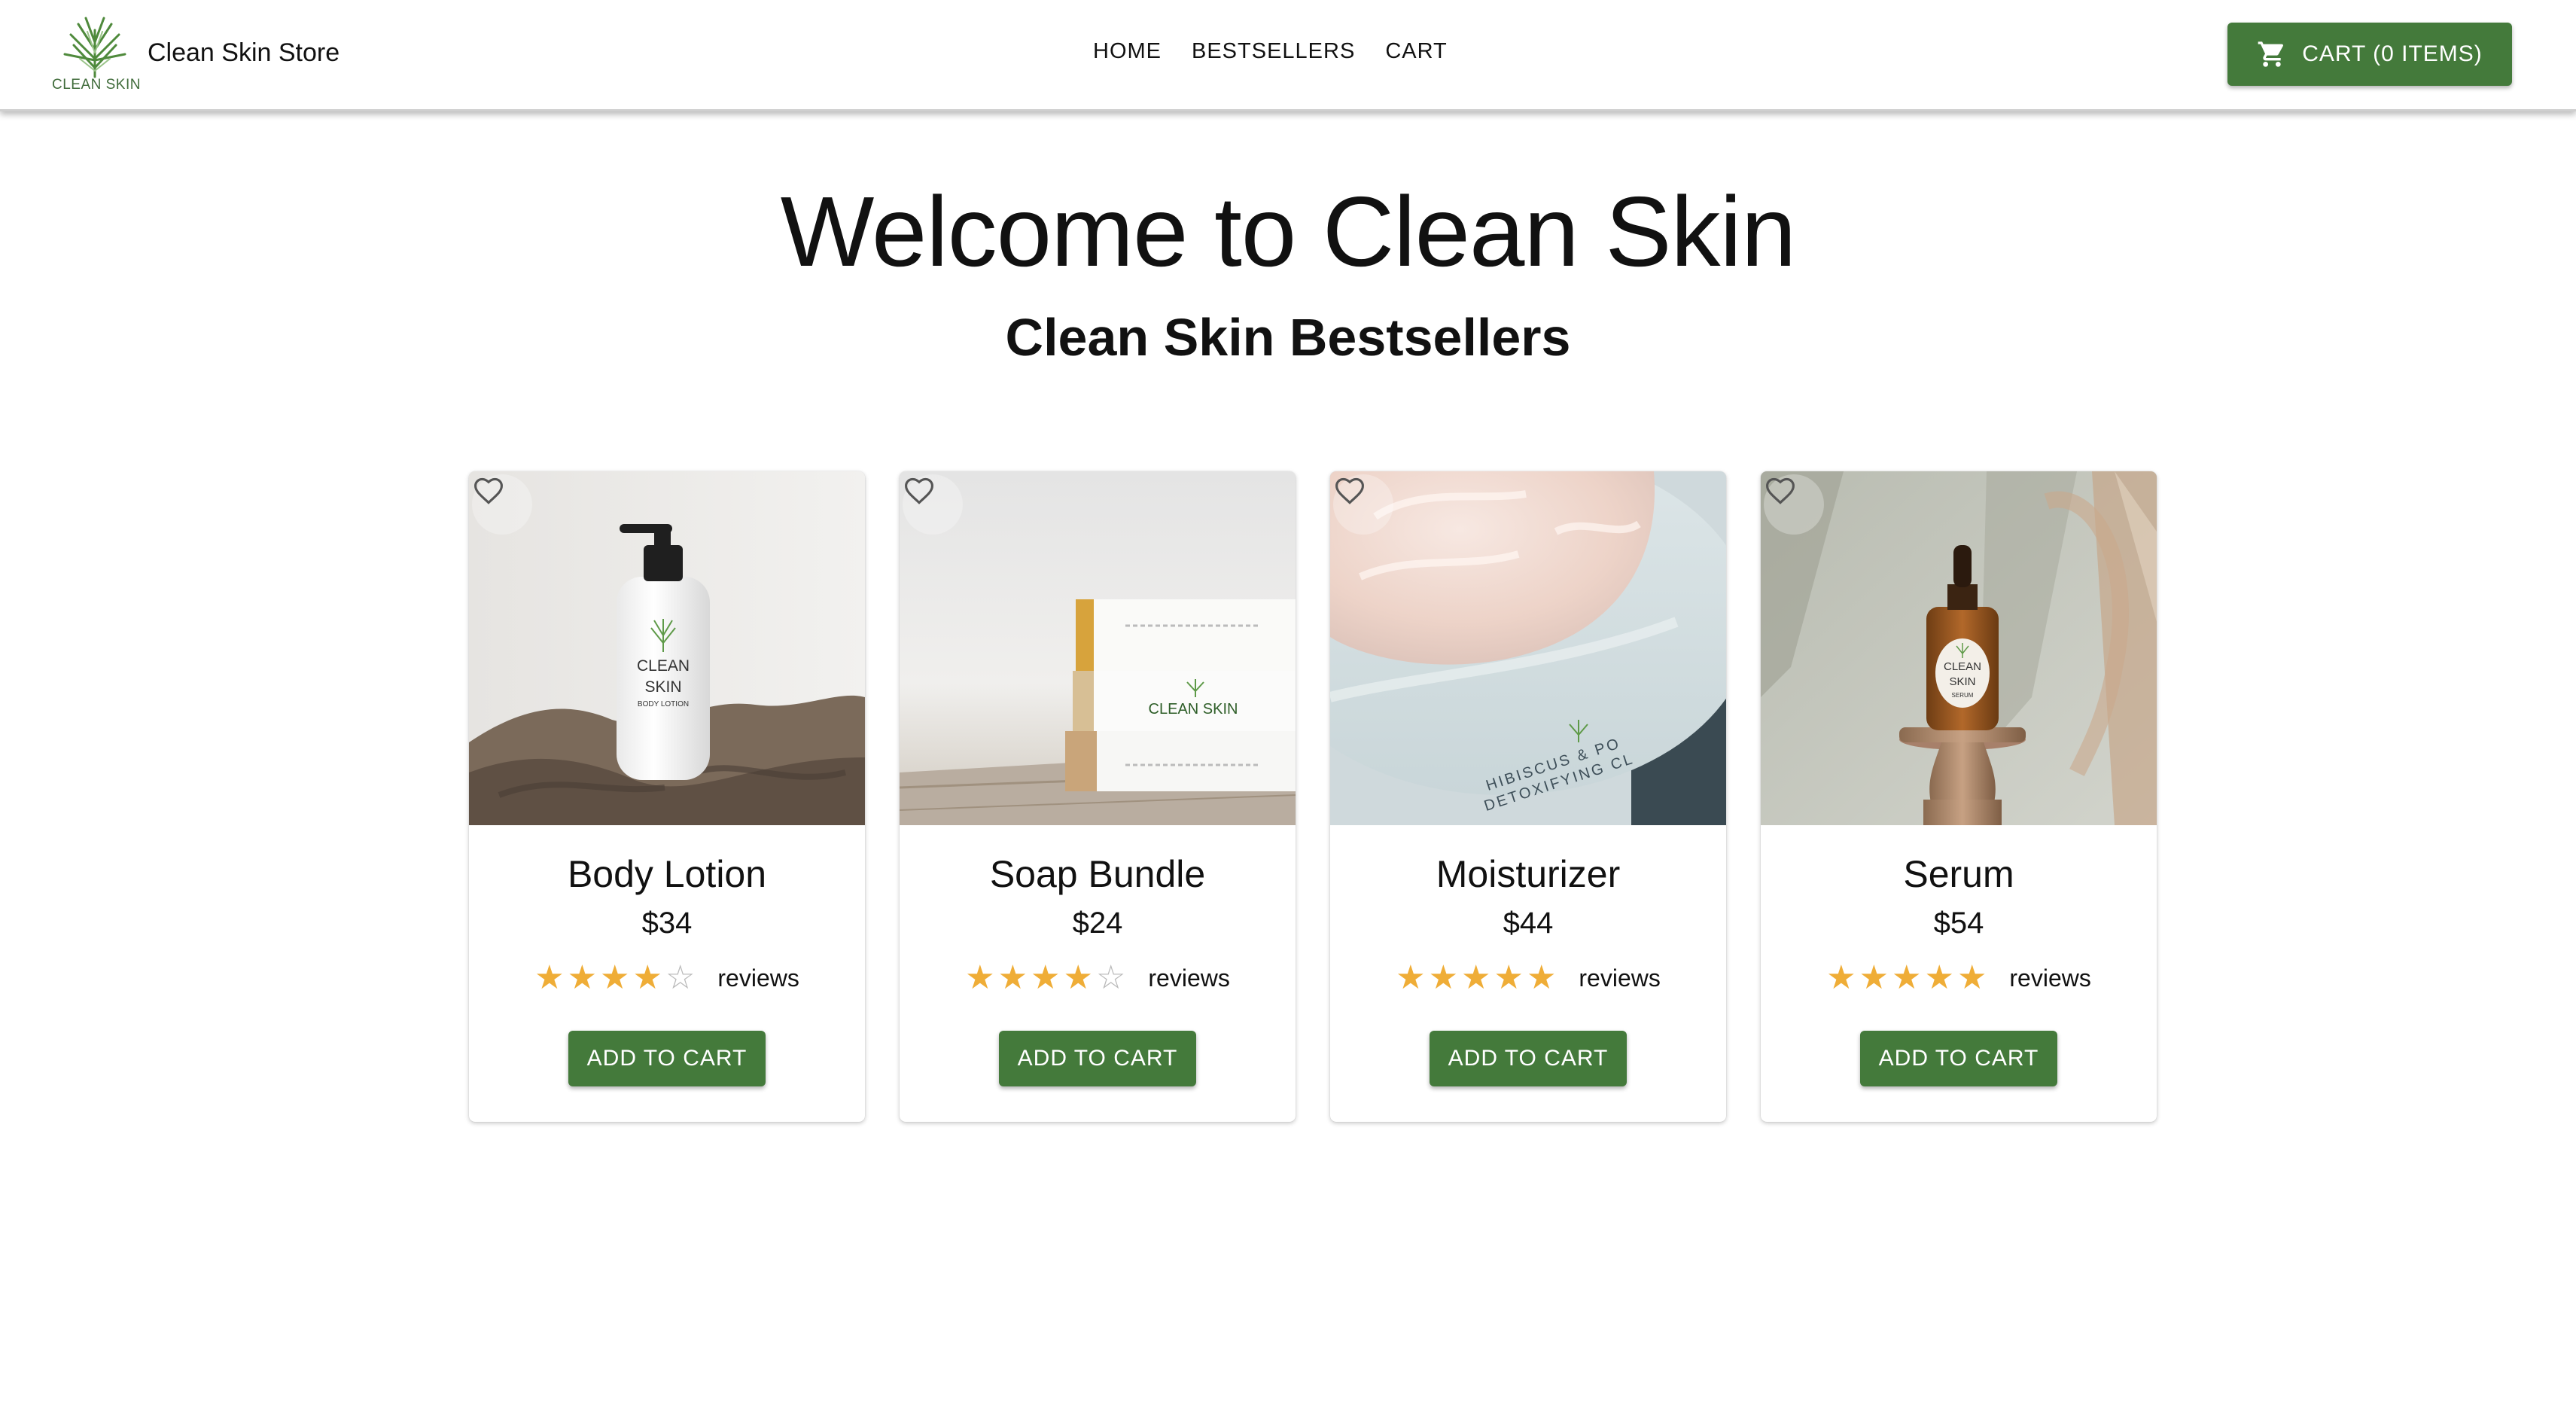 Image resolution: width=2576 pixels, height=1426 pixels. What do you see at coordinates (667, 874) in the screenshot?
I see `product-name: Body Lotion` at bounding box center [667, 874].